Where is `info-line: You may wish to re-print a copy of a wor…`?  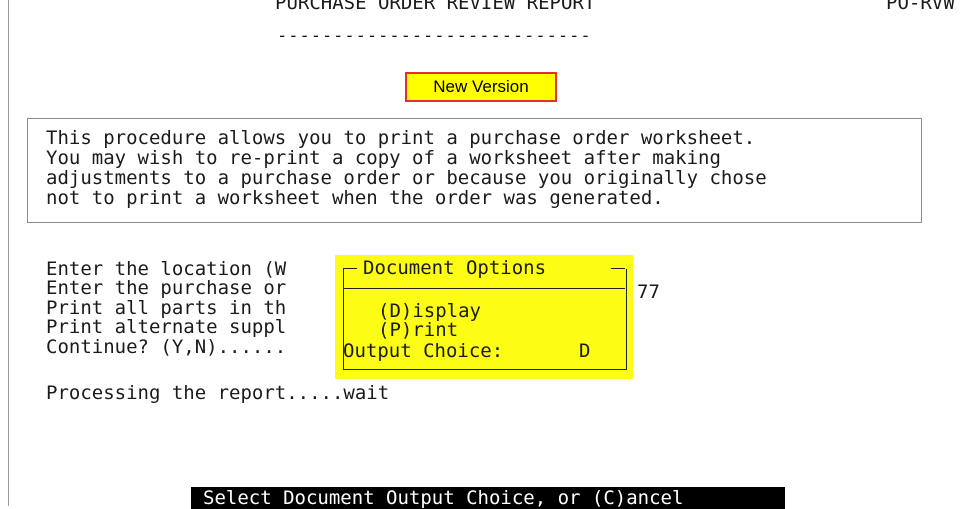
info-line: You may wish to re-print a copy of a wor… is located at coordinates (383, 158).